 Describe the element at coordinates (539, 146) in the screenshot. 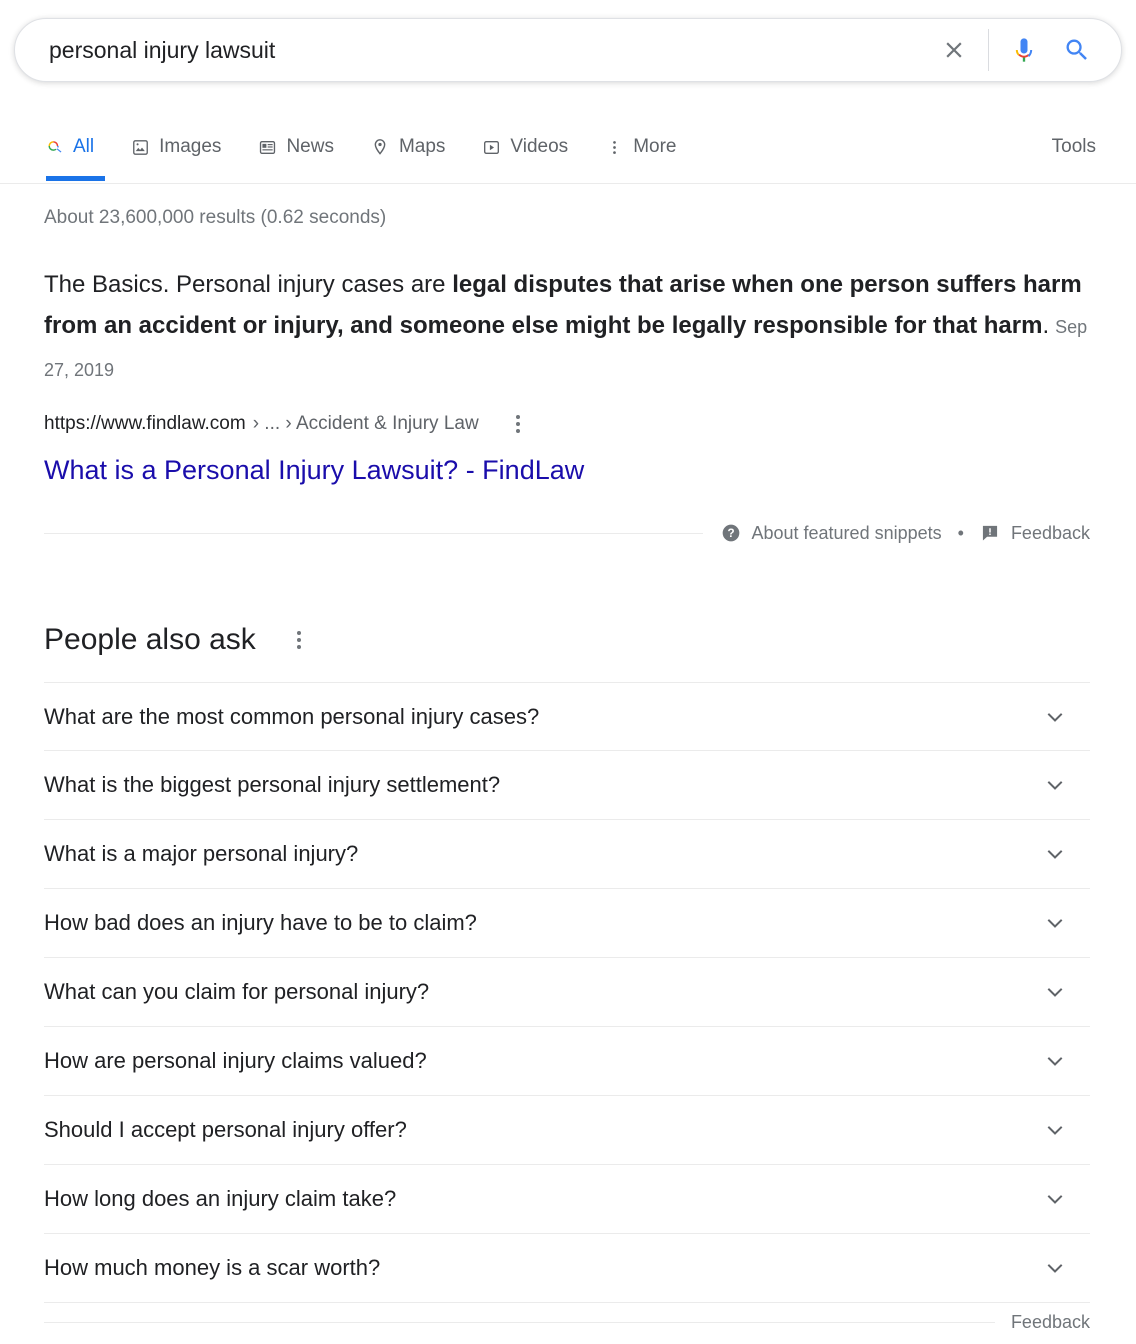

I see `tab-videos-label: Videos` at that location.